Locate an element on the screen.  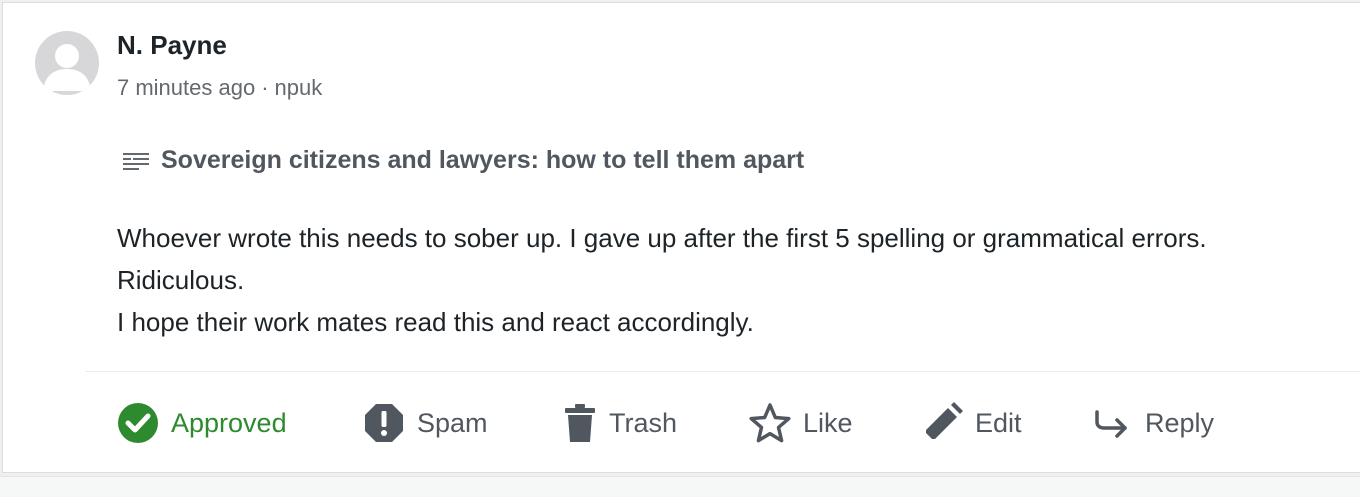
pencil-icon is located at coordinates (942, 423).